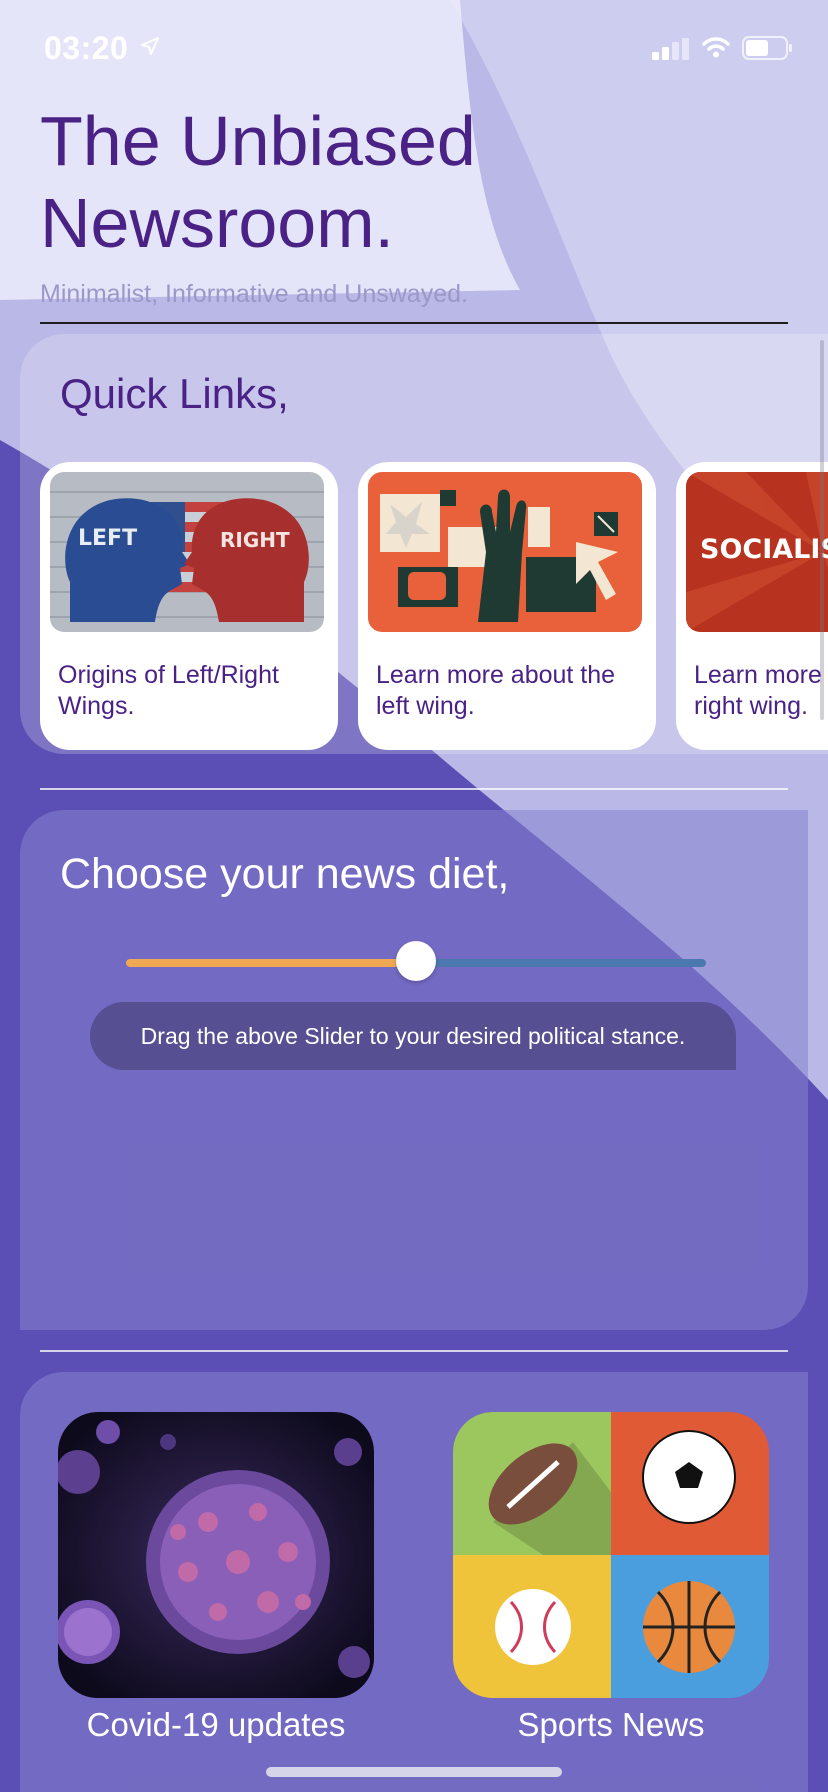 The height and width of the screenshot is (1792, 828). Describe the element at coordinates (671, 51) in the screenshot. I see `signal-icon` at that location.